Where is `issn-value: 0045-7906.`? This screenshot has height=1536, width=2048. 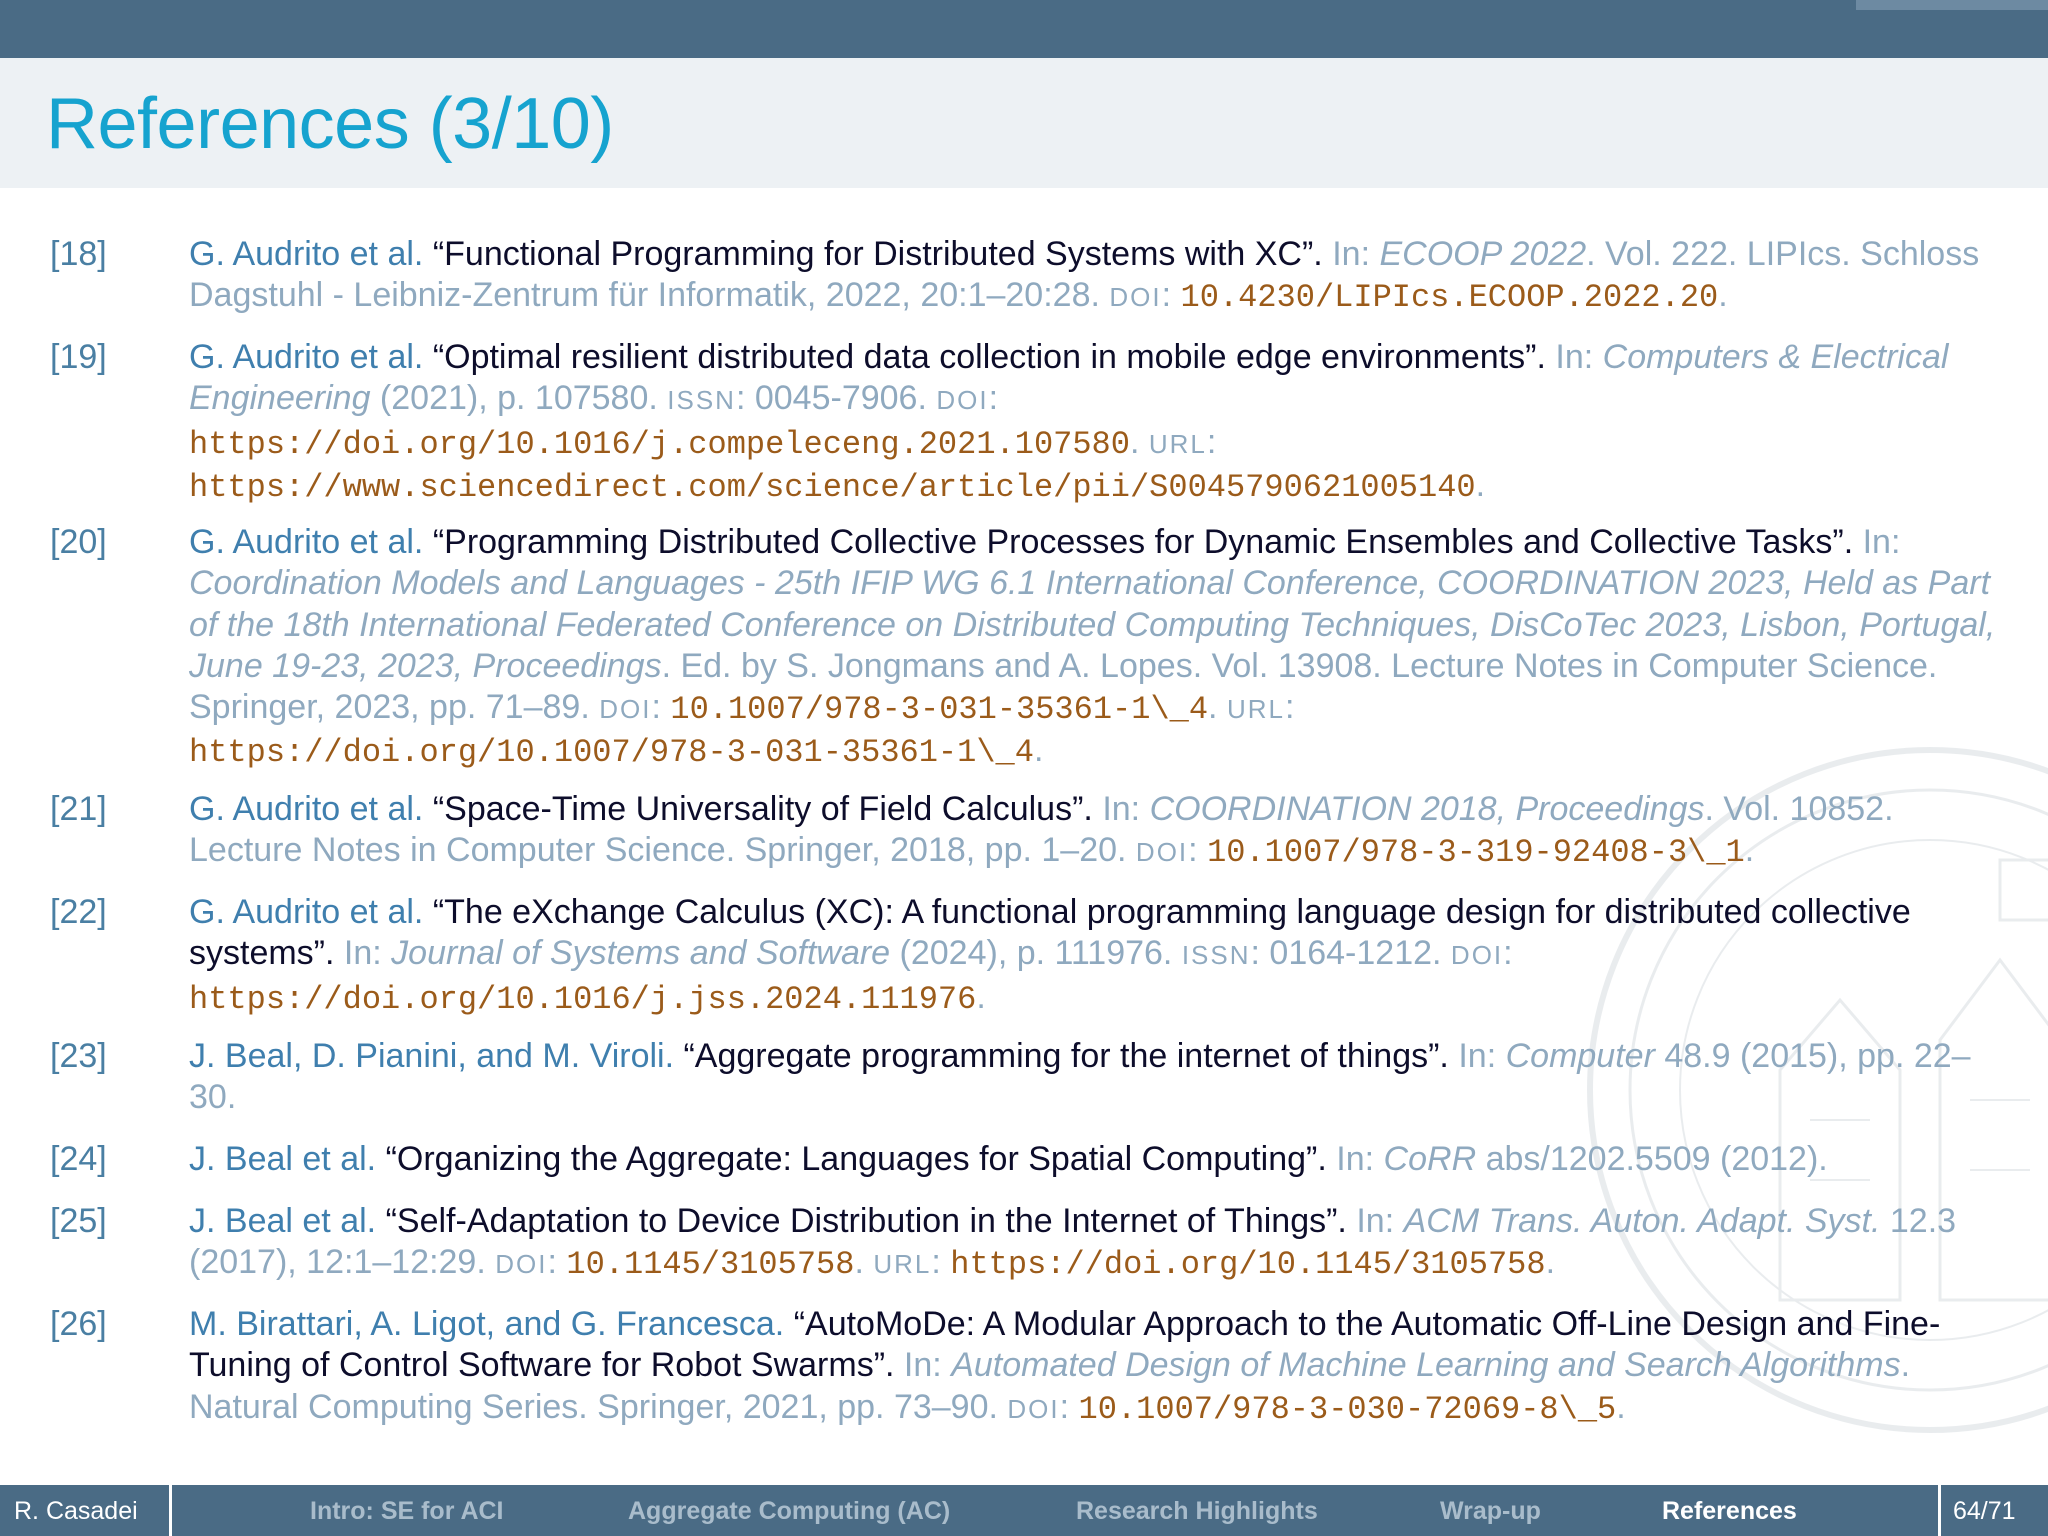 issn-value: 0045-7906. is located at coordinates (840, 398).